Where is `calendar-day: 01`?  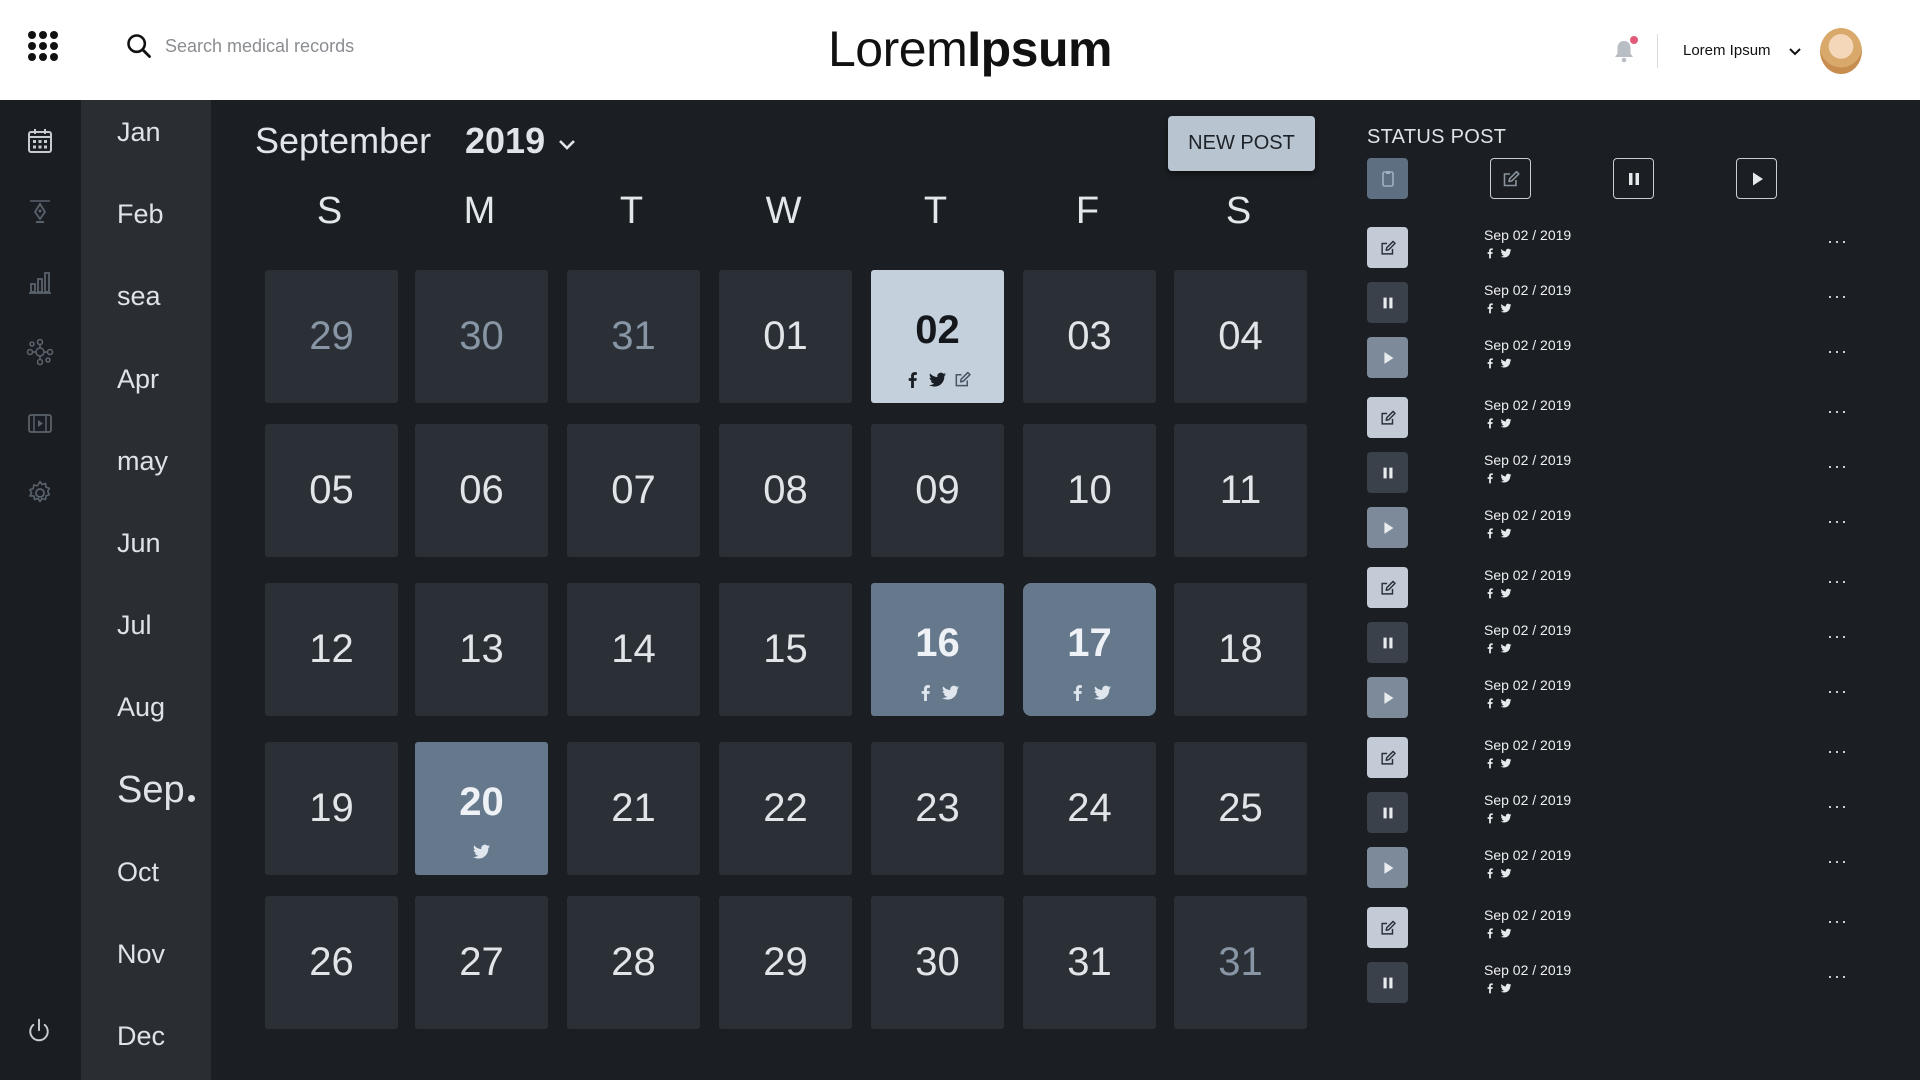
calendar-day: 01 is located at coordinates (785, 336).